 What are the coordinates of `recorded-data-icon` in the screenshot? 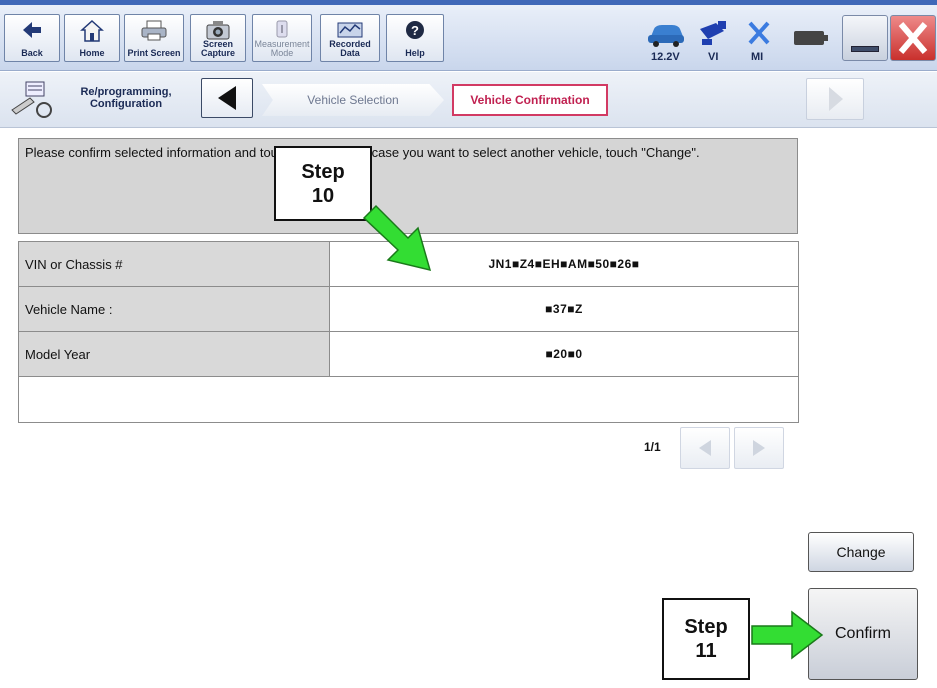 It's located at (350, 30).